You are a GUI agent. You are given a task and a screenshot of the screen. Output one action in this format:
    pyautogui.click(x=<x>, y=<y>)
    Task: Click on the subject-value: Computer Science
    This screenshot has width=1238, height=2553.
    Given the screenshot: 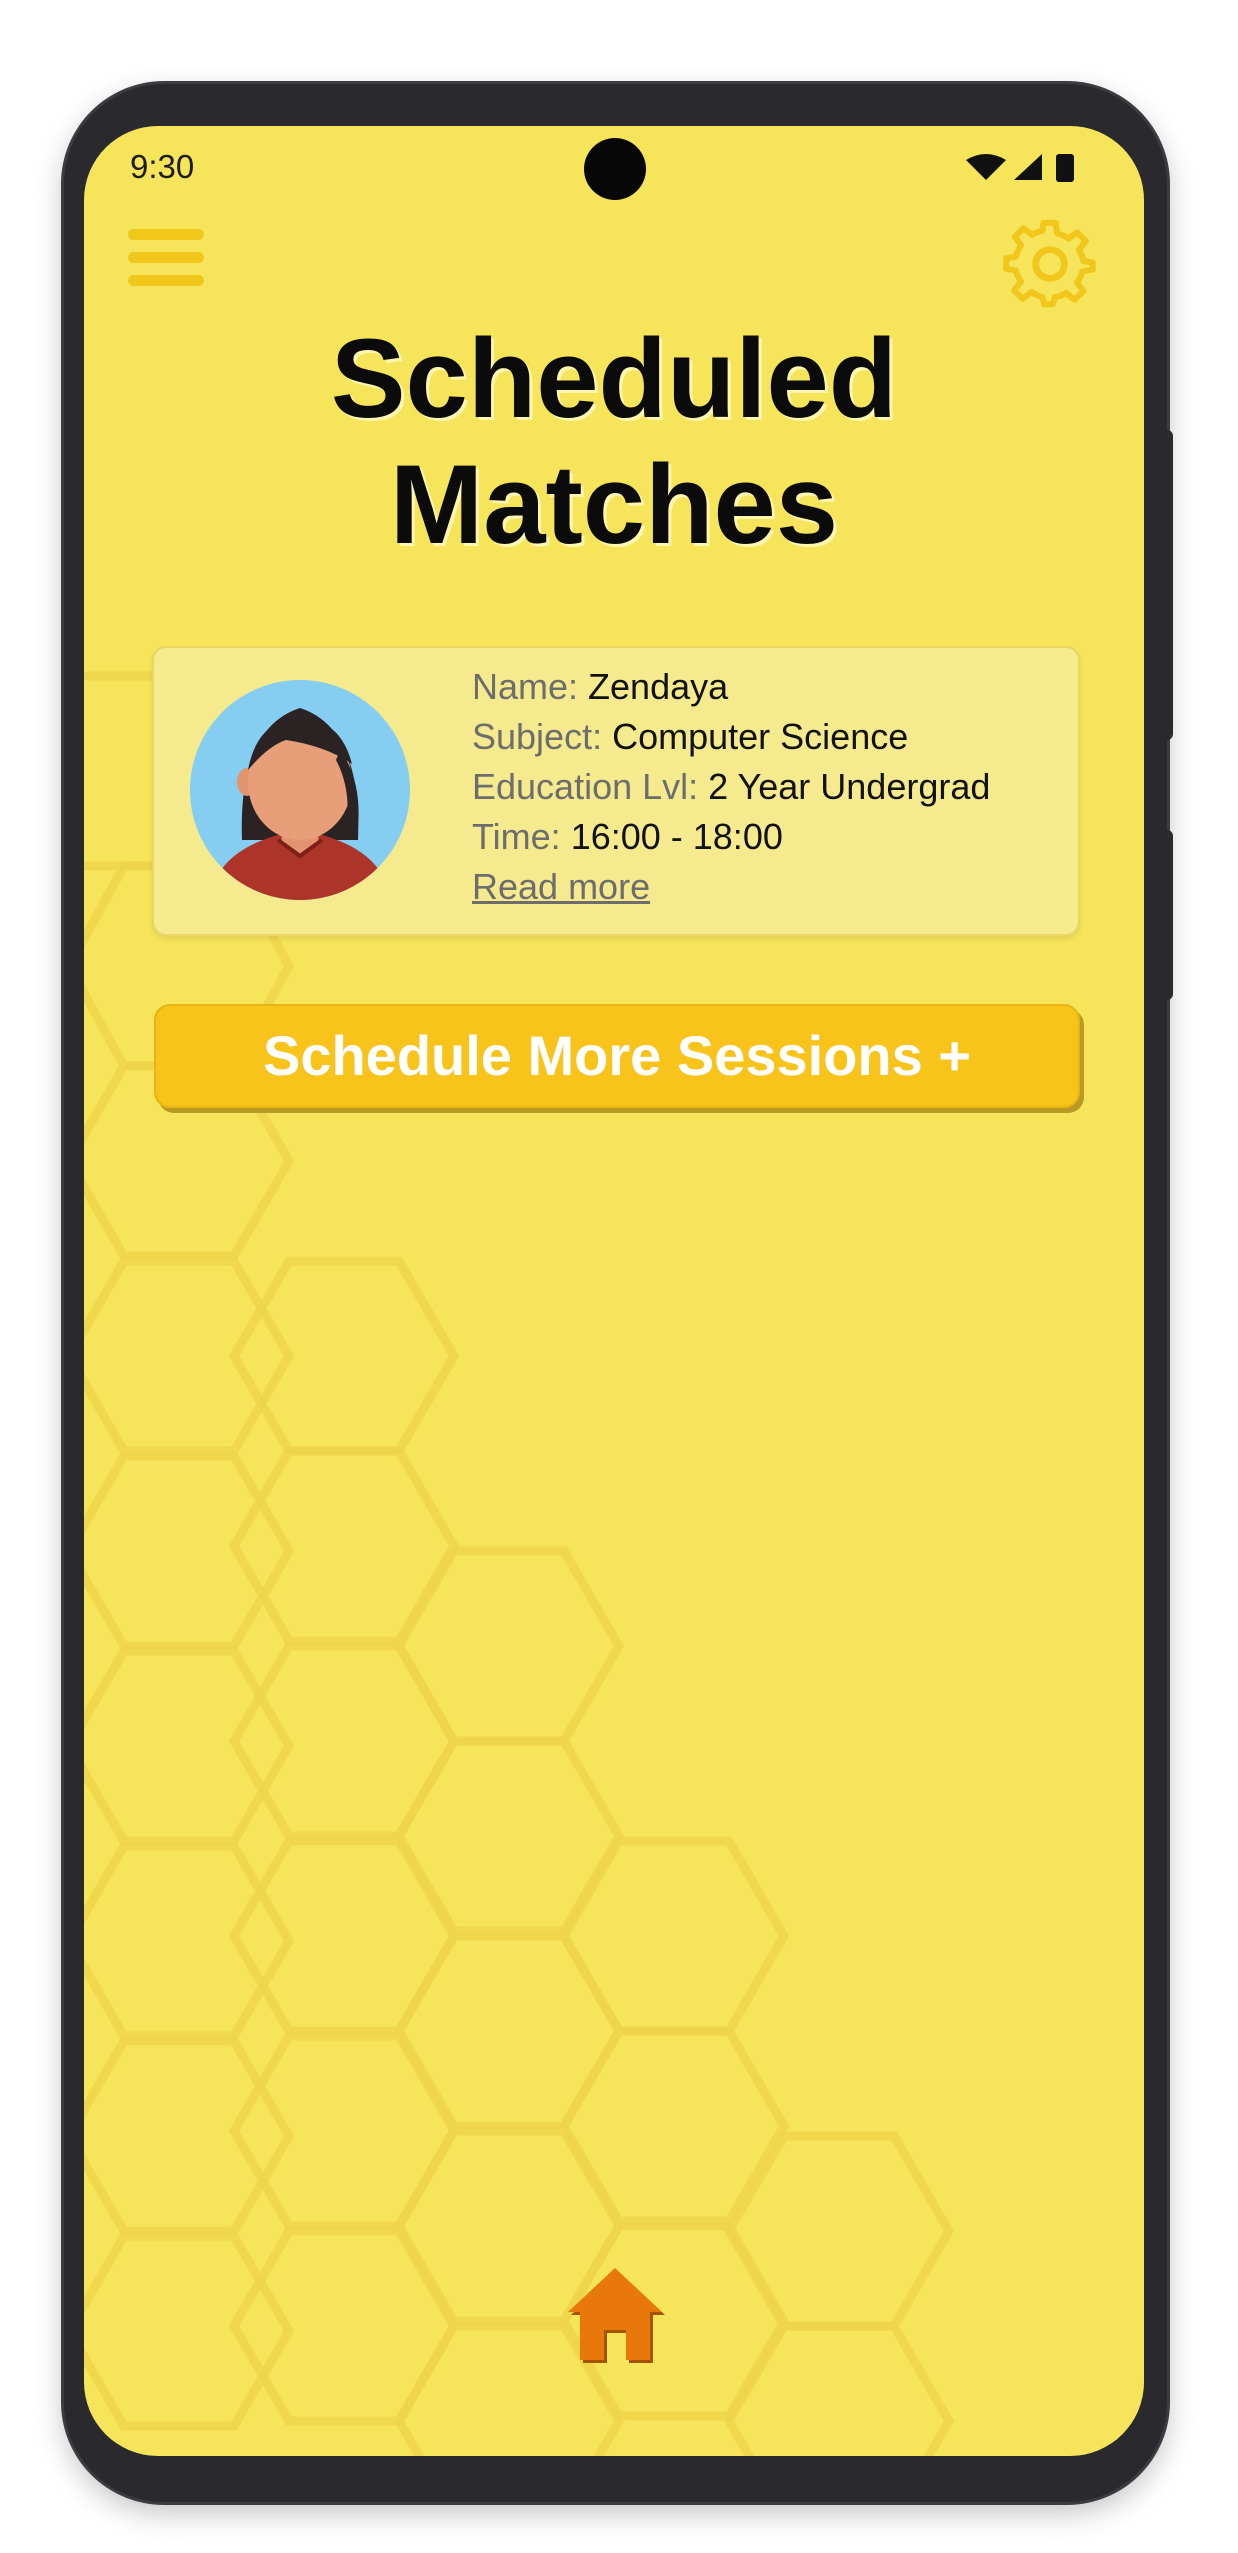 What is the action you would take?
    pyautogui.click(x=760, y=736)
    